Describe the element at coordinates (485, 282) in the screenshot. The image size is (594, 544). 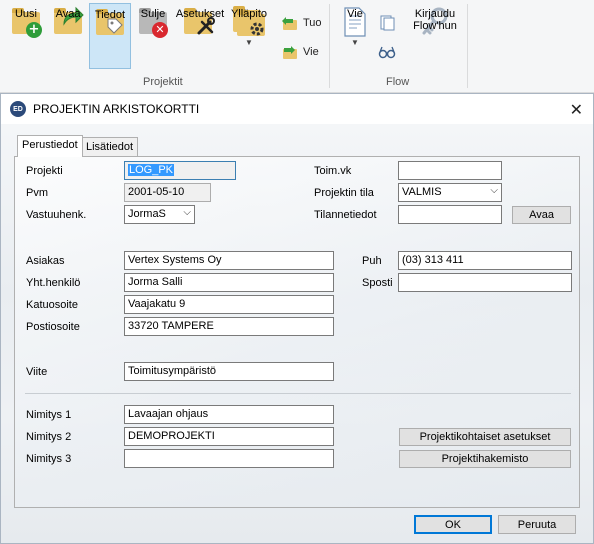
I see `sposti-field` at that location.